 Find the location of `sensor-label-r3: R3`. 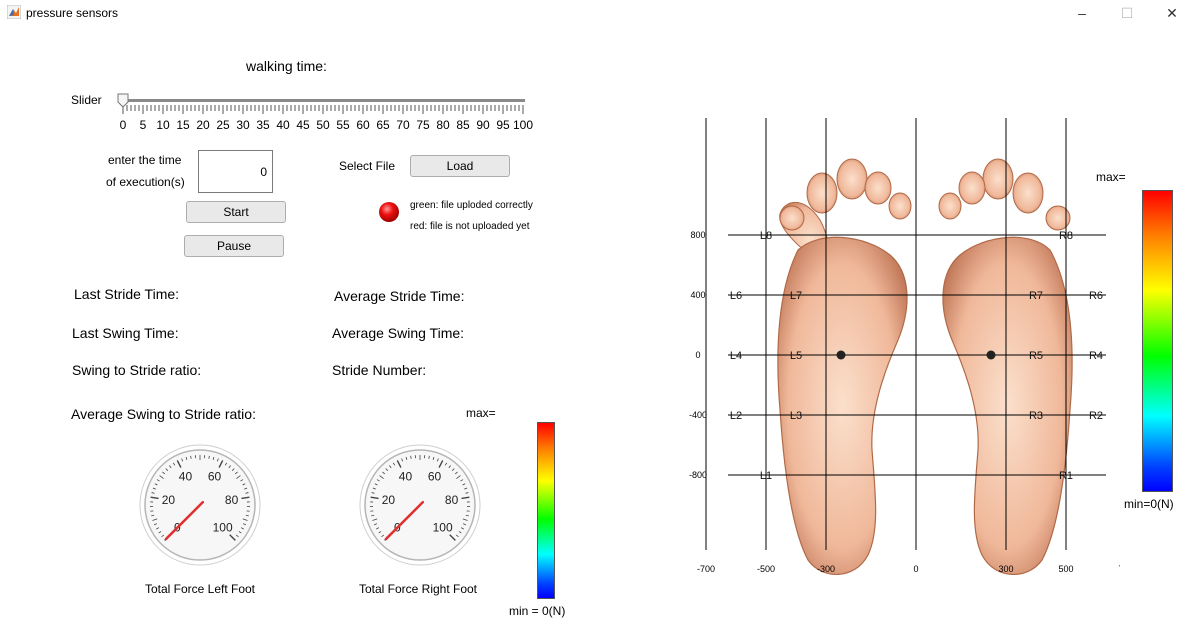

sensor-label-r3: R3 is located at coordinates (1036, 416).